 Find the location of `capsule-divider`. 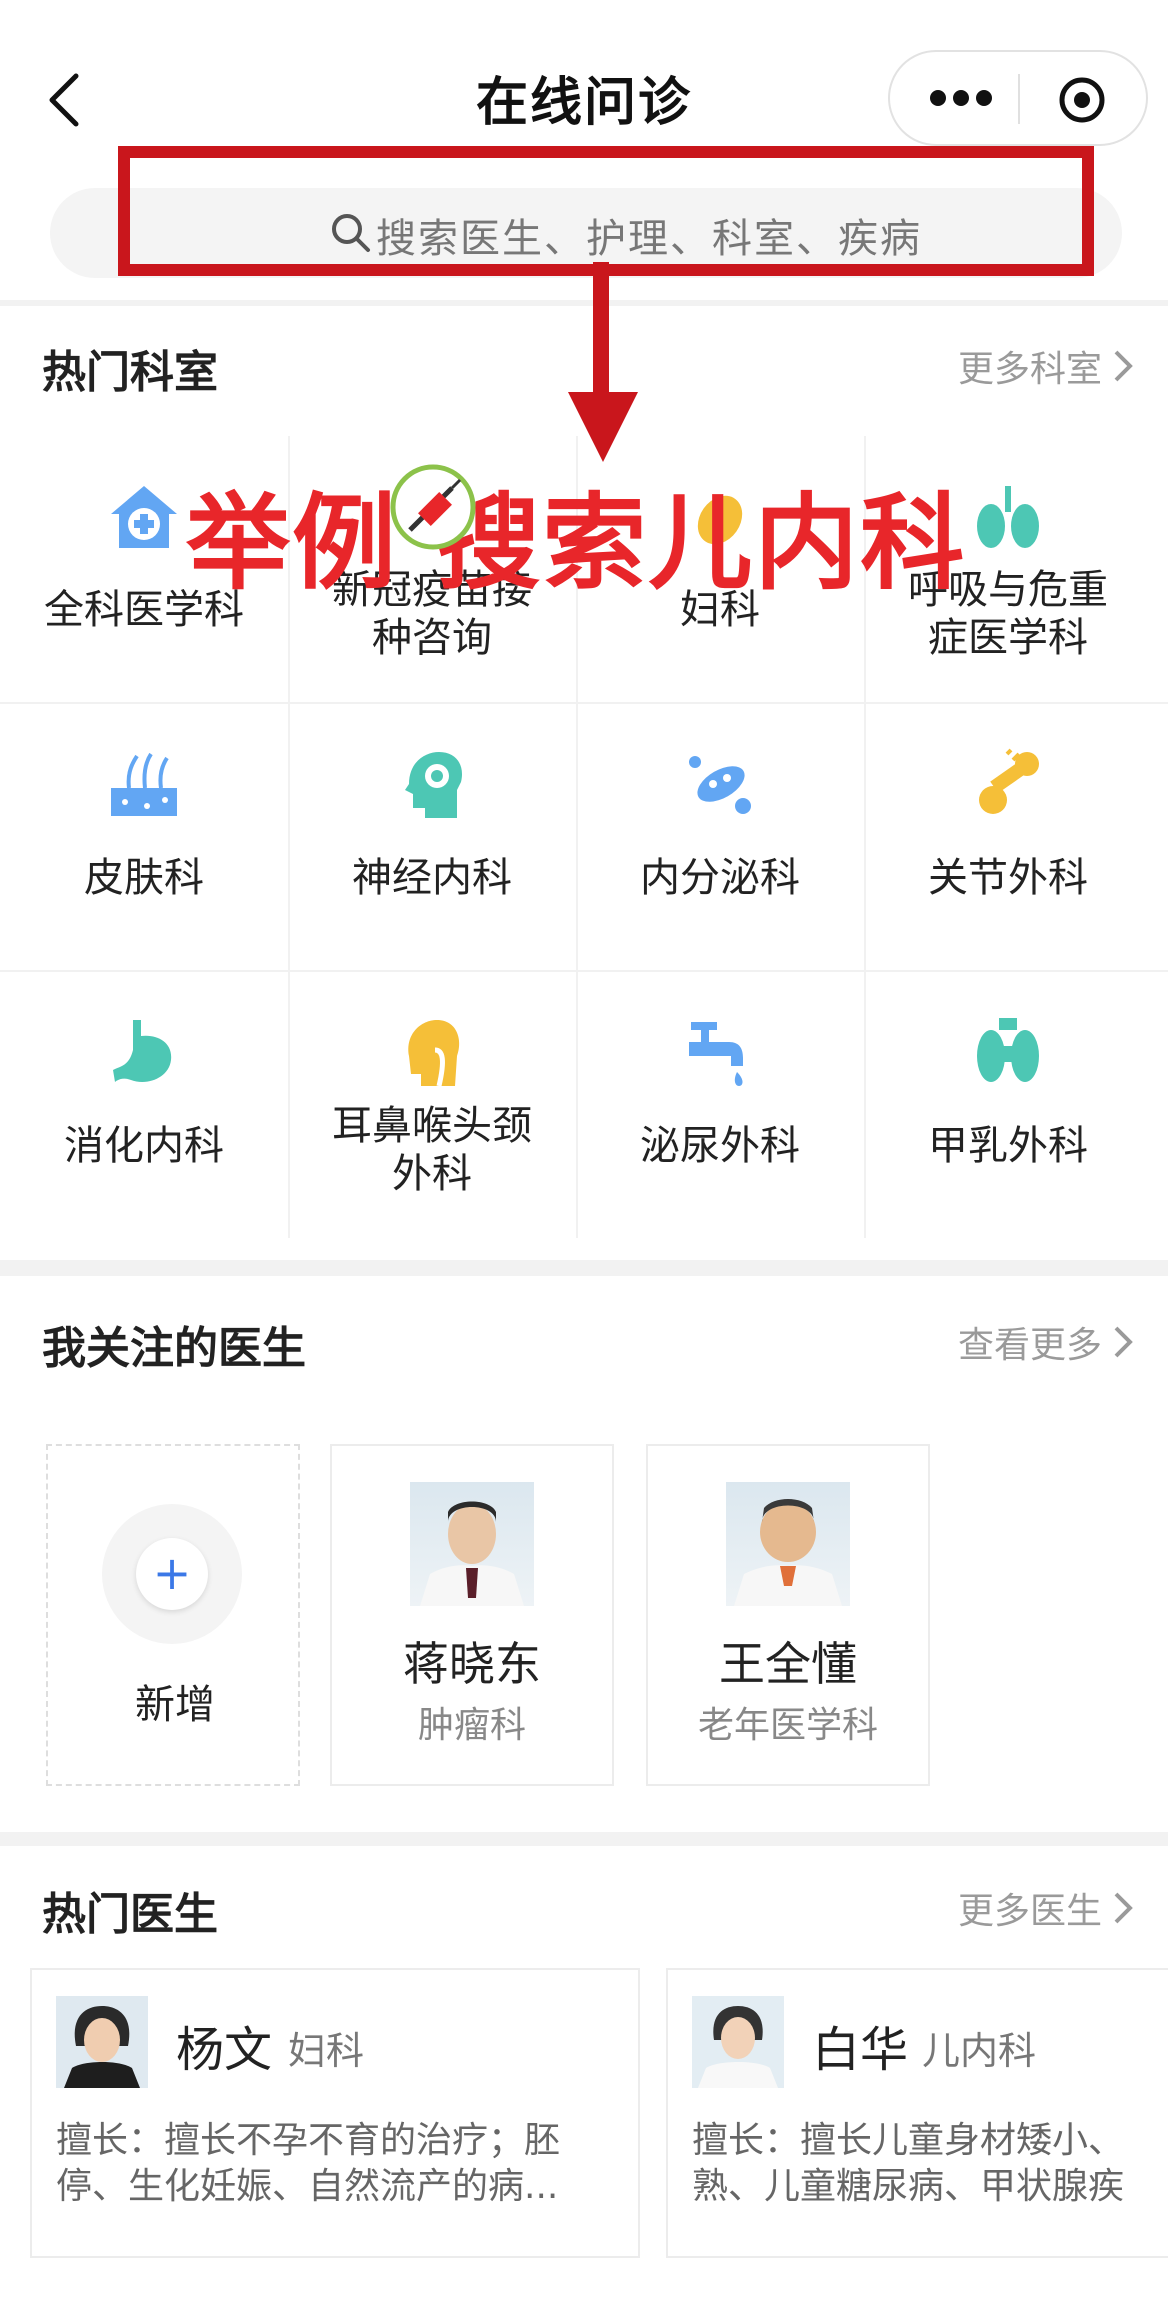

capsule-divider is located at coordinates (1019, 99).